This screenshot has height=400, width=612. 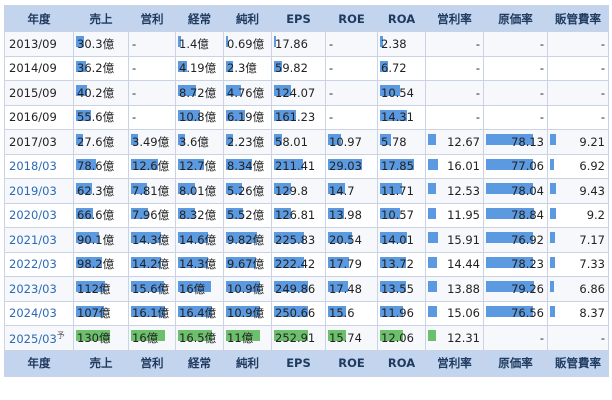 What do you see at coordinates (454, 363) in the screenshot?
I see `col-footer-operating-margin: 営利率` at bounding box center [454, 363].